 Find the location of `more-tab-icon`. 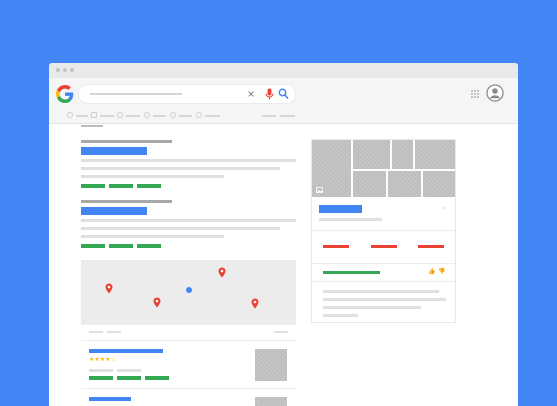

more-tab-icon is located at coordinates (199, 115).